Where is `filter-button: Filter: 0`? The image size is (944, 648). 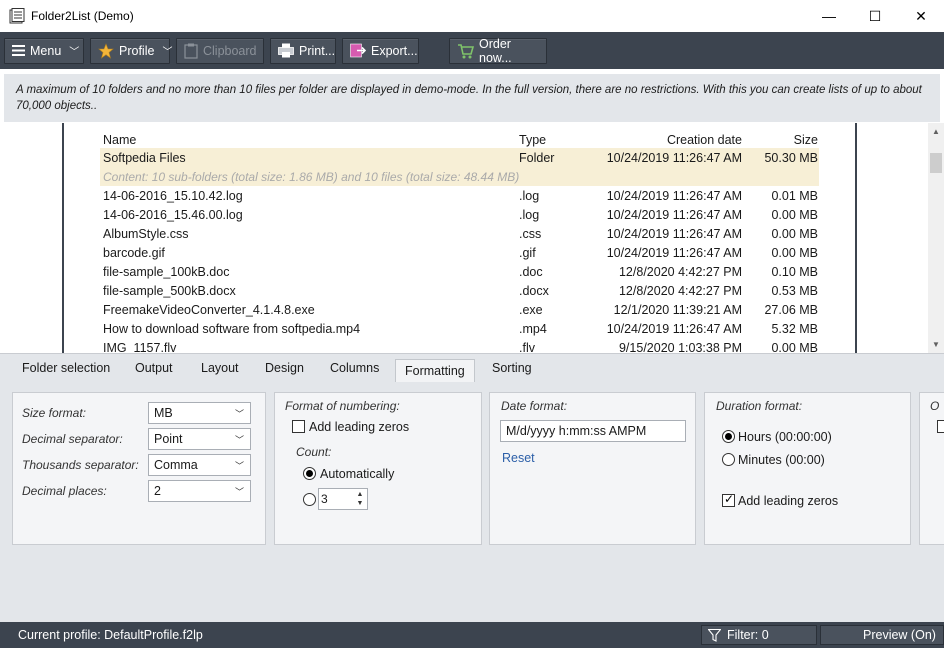
filter-button: Filter: 0 is located at coordinates (759, 635).